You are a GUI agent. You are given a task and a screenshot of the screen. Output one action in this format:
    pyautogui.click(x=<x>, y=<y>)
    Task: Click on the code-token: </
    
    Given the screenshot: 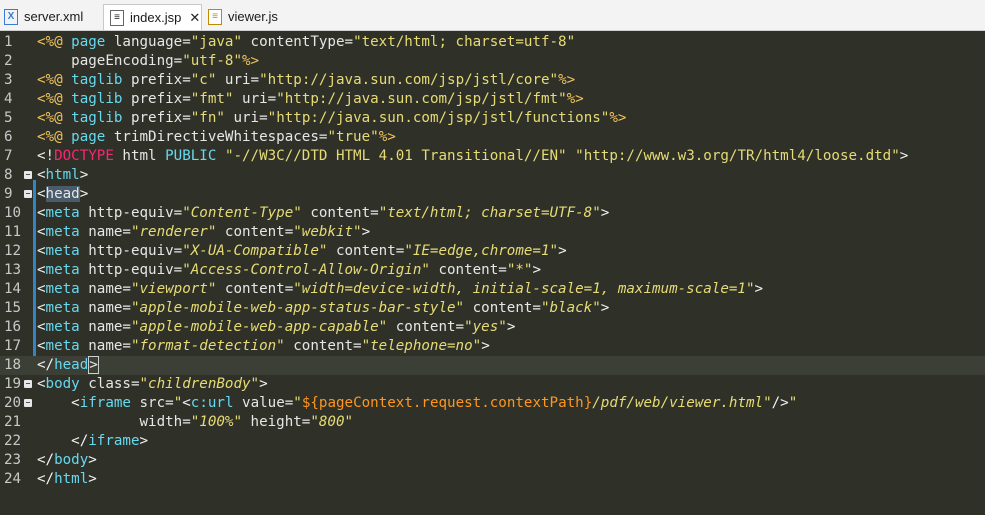 What is the action you would take?
    pyautogui.click(x=46, y=460)
    